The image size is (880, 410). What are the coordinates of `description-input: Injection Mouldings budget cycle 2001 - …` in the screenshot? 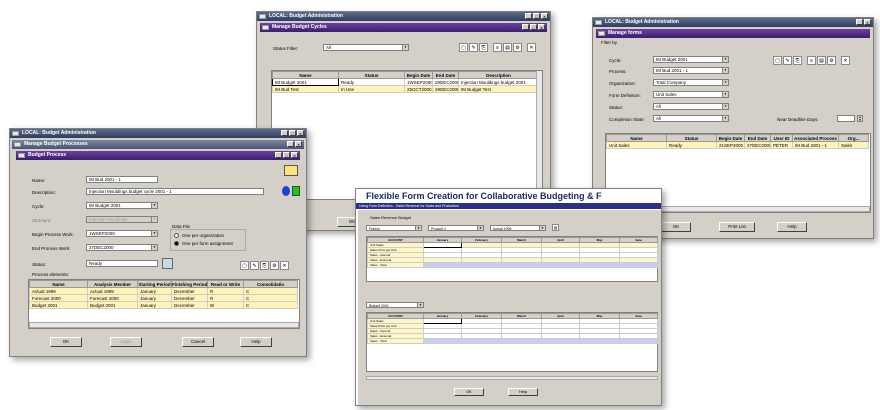 It's located at (175, 191).